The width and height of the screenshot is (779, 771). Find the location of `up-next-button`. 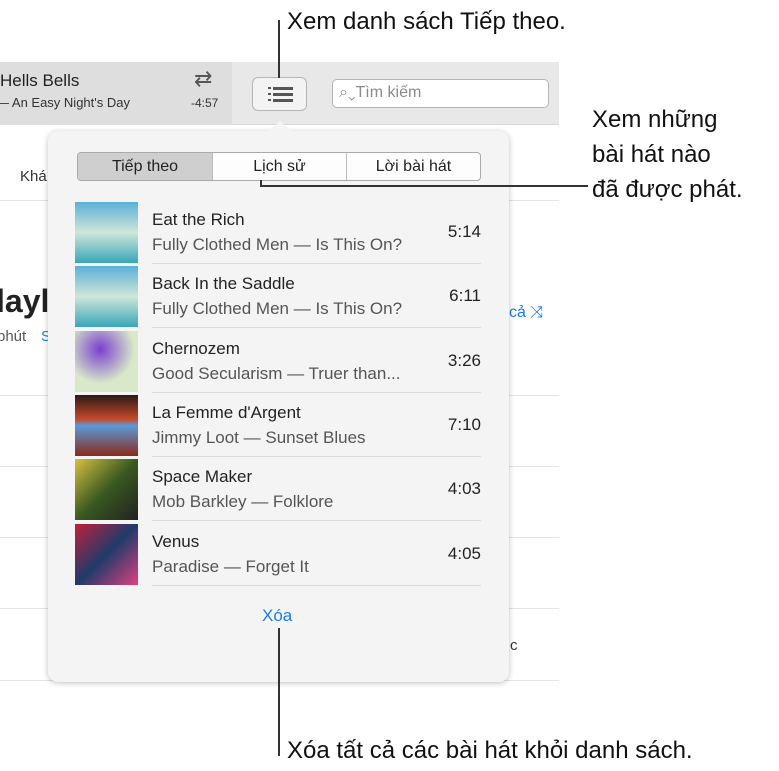

up-next-button is located at coordinates (279, 94).